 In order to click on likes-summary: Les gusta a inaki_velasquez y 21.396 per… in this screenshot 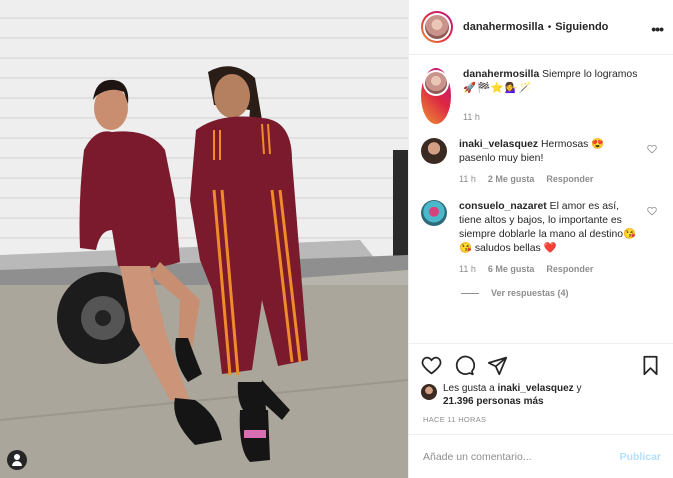, I will do `click(541, 395)`.